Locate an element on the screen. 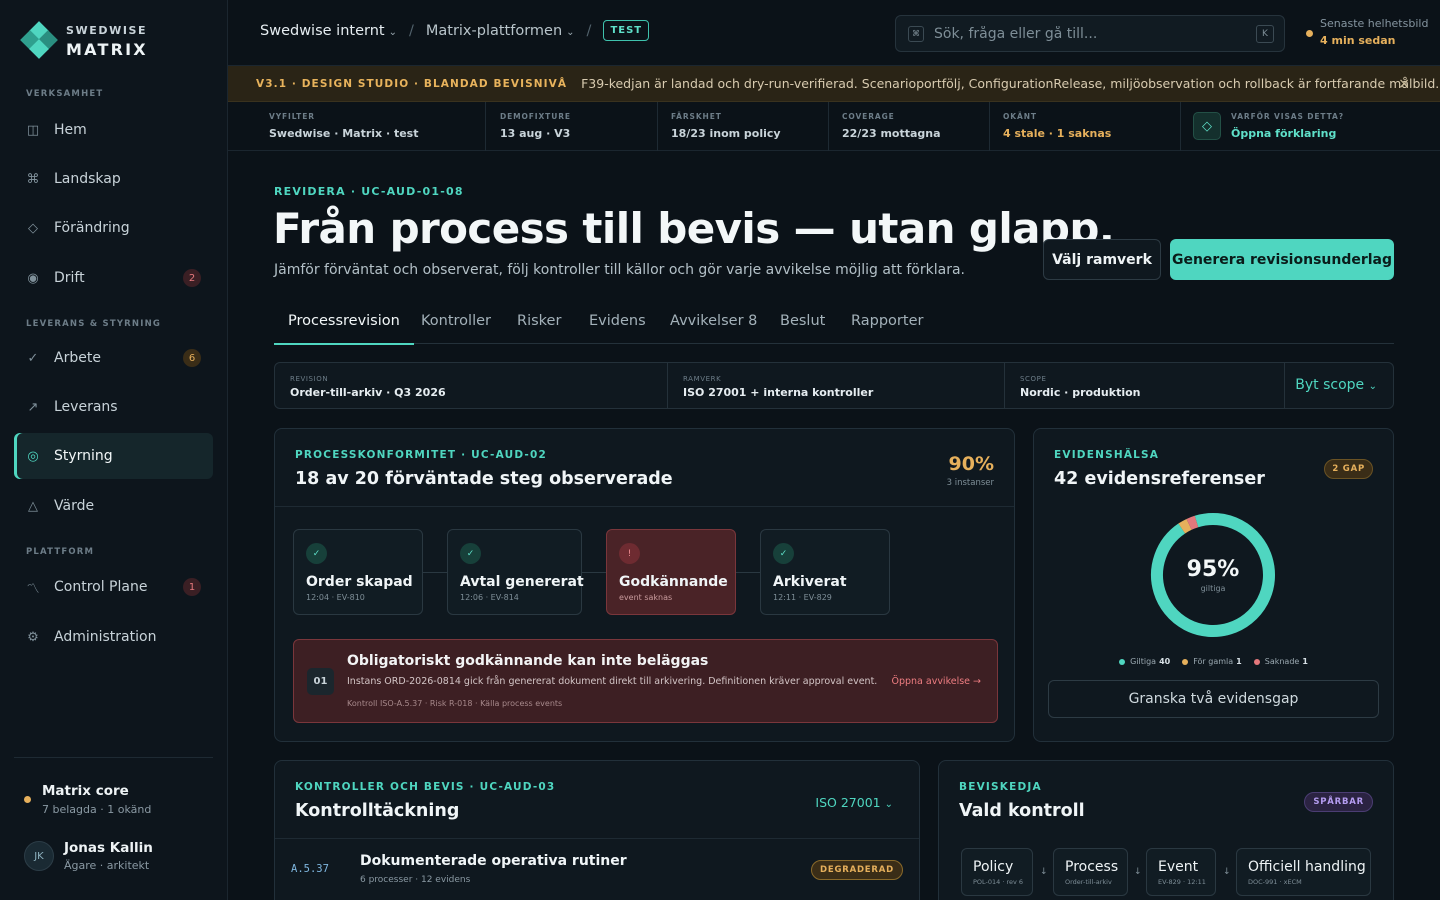 The image size is (1440, 900). meta-view-filter: VYFILTER Swedwise · Matrix · test is located at coordinates (371, 126).